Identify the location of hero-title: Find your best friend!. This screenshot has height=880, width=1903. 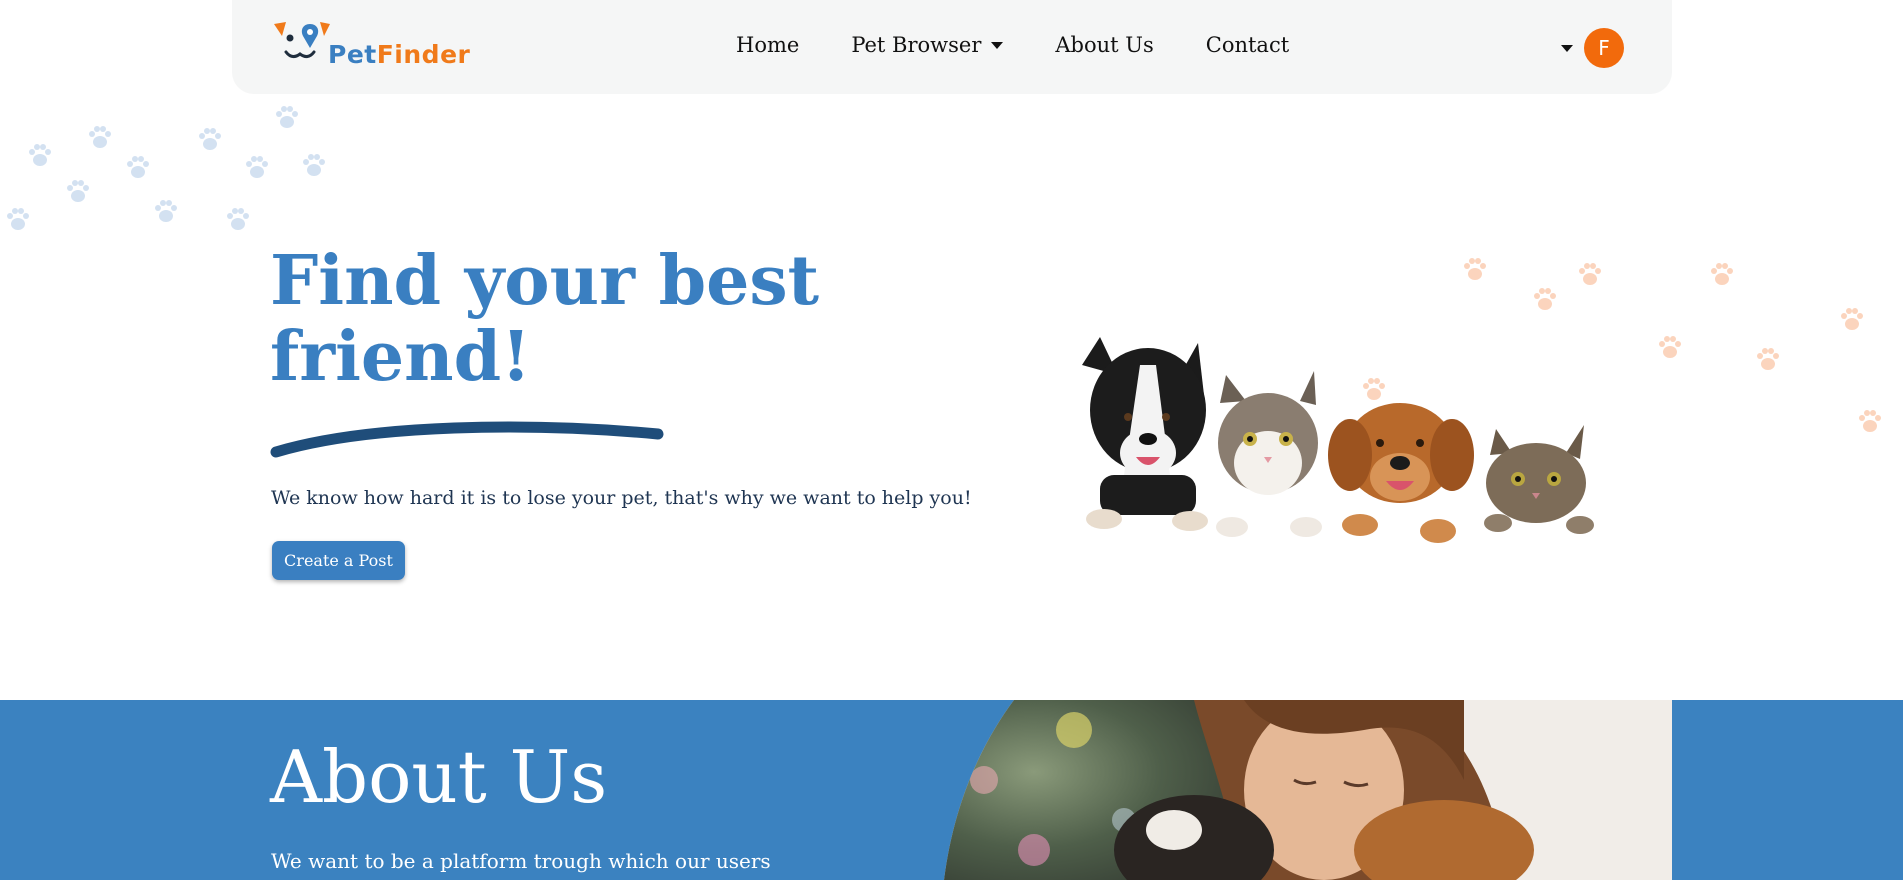
(545, 319).